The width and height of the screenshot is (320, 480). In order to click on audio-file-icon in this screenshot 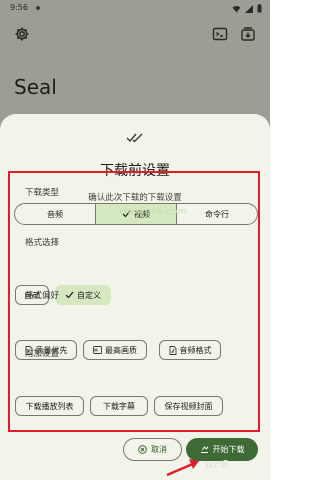, I will do `click(172, 350)`.